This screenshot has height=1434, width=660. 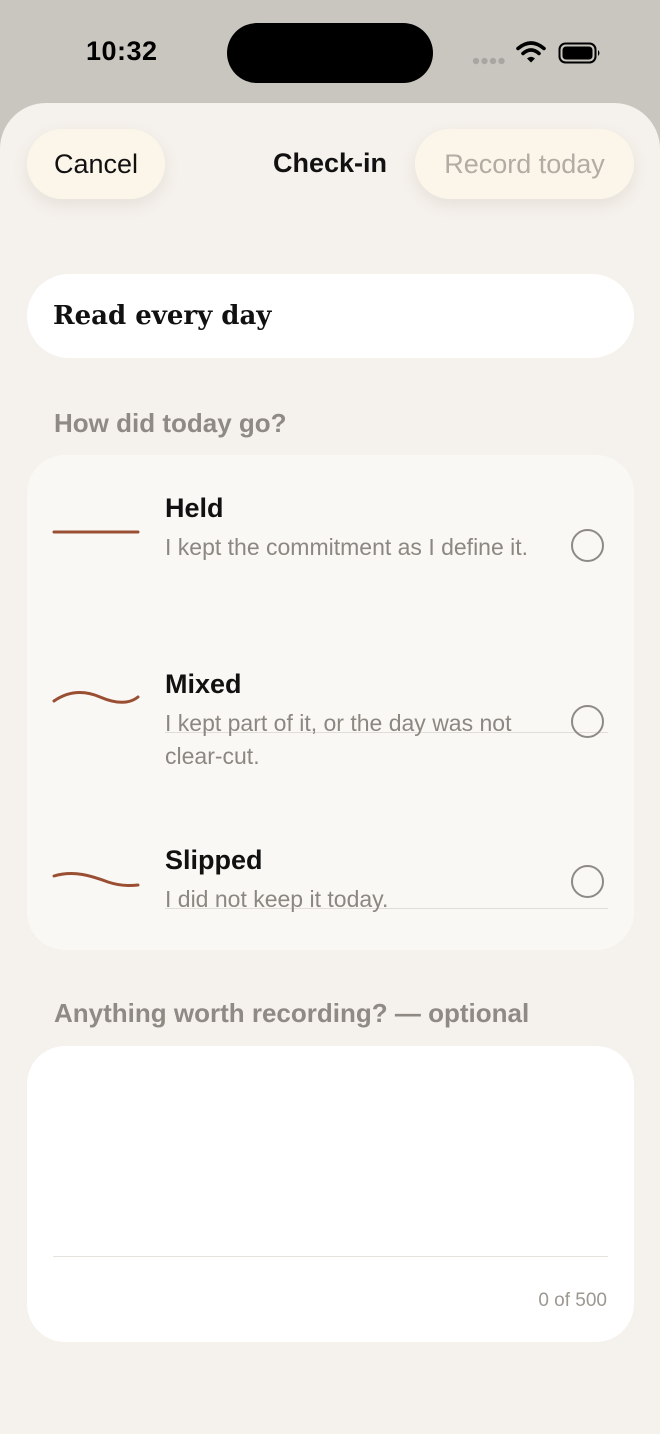 I want to click on page-title: Check-in, so click(x=330, y=163).